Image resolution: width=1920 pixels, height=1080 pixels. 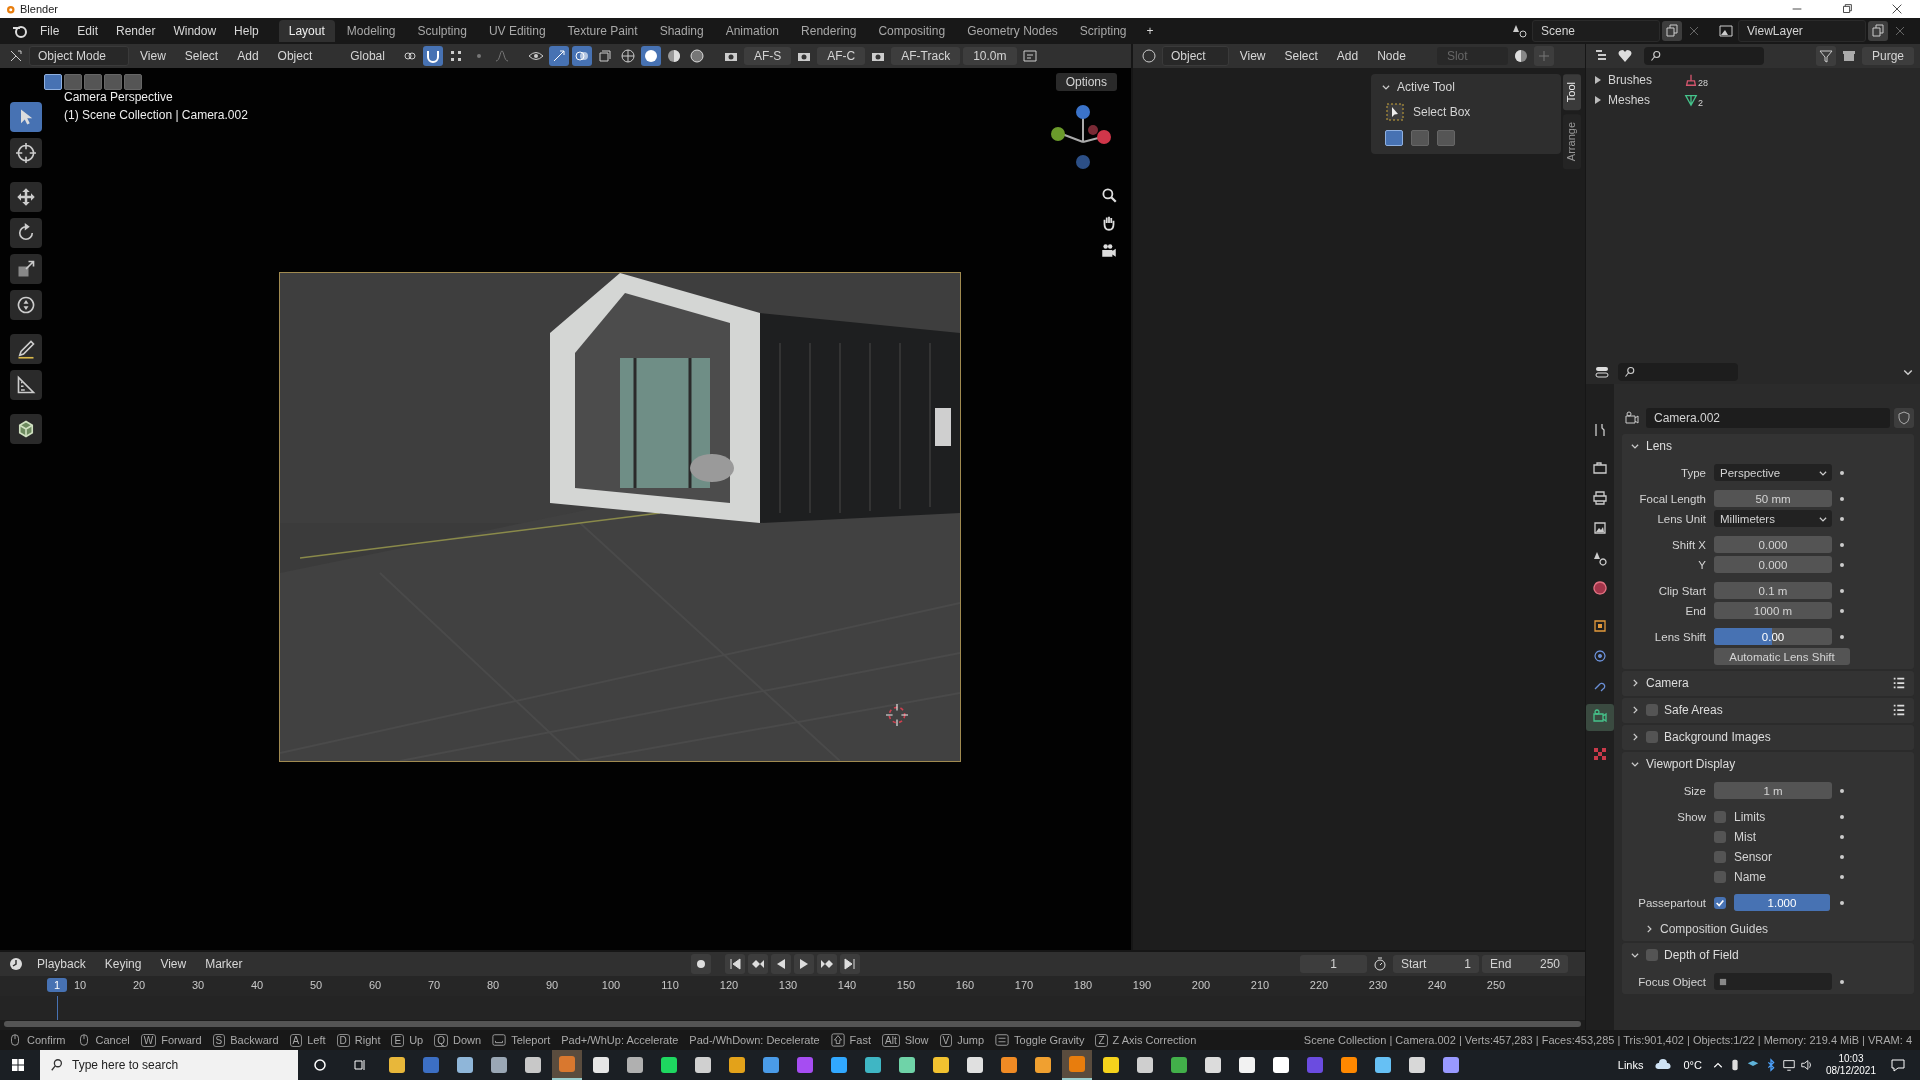 I want to click on options-dropdown: Options, so click(x=1086, y=82).